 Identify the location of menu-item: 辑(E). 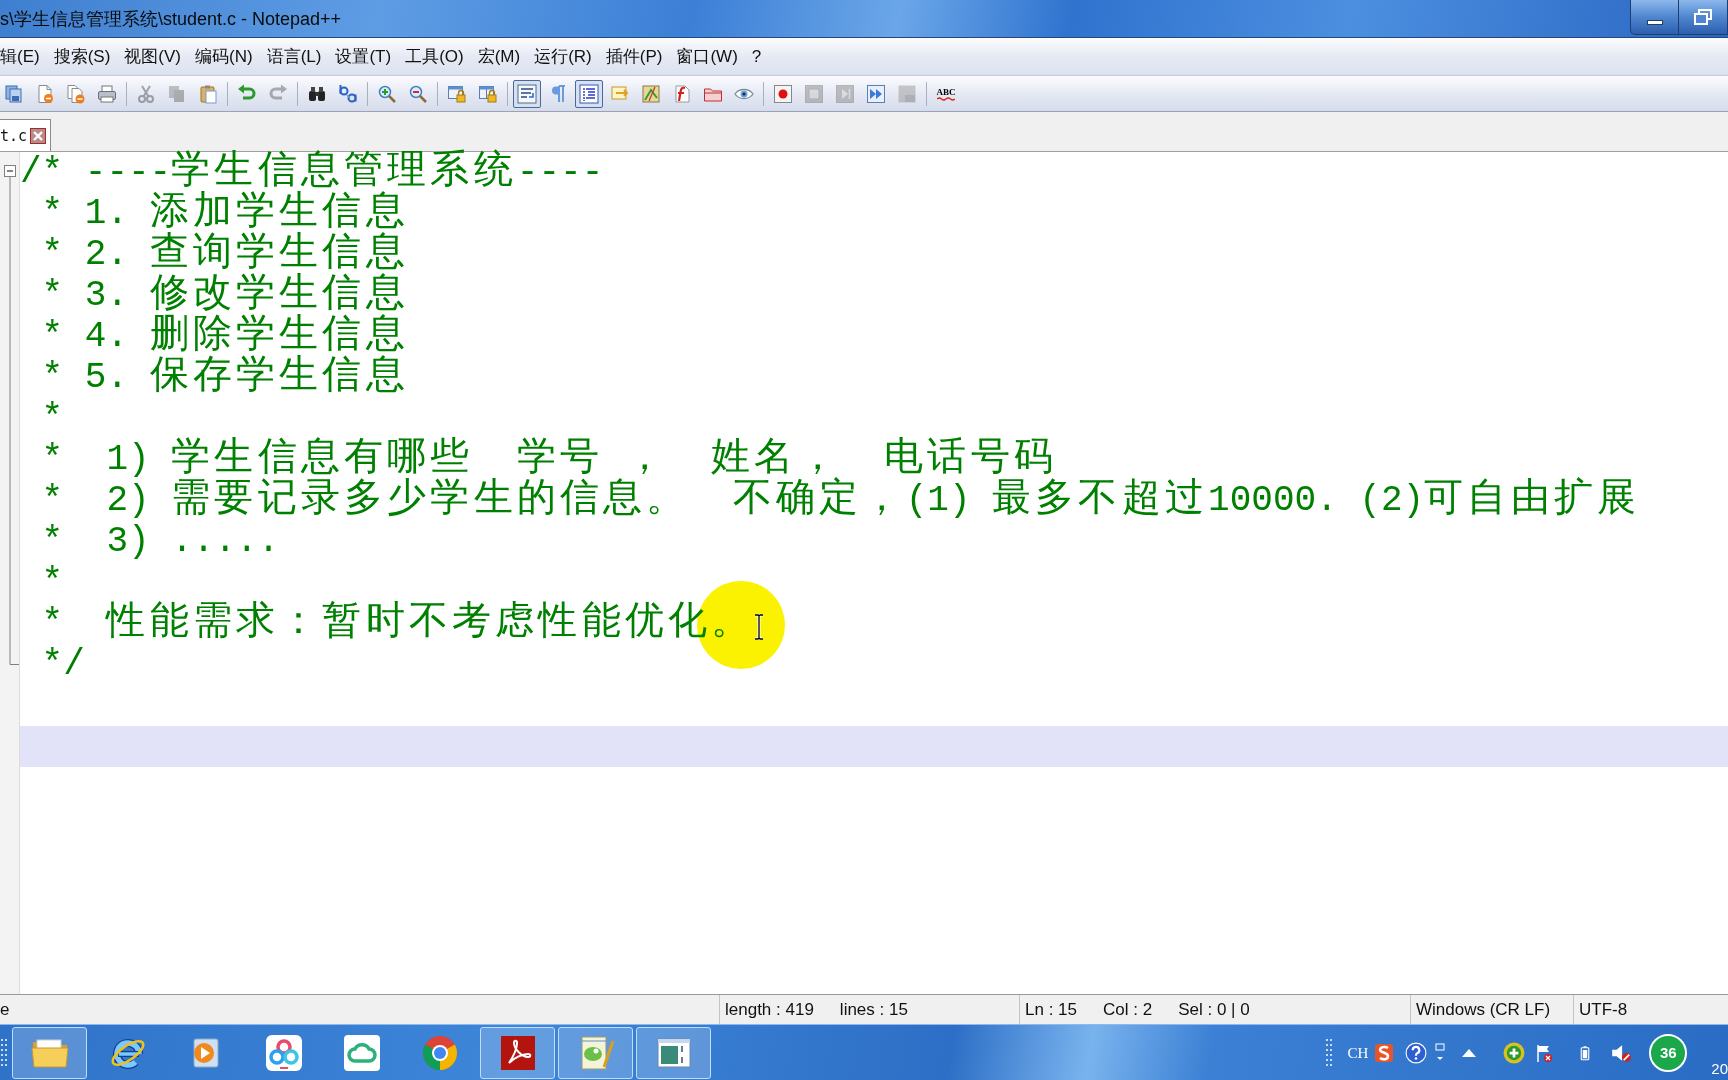
(20, 56).